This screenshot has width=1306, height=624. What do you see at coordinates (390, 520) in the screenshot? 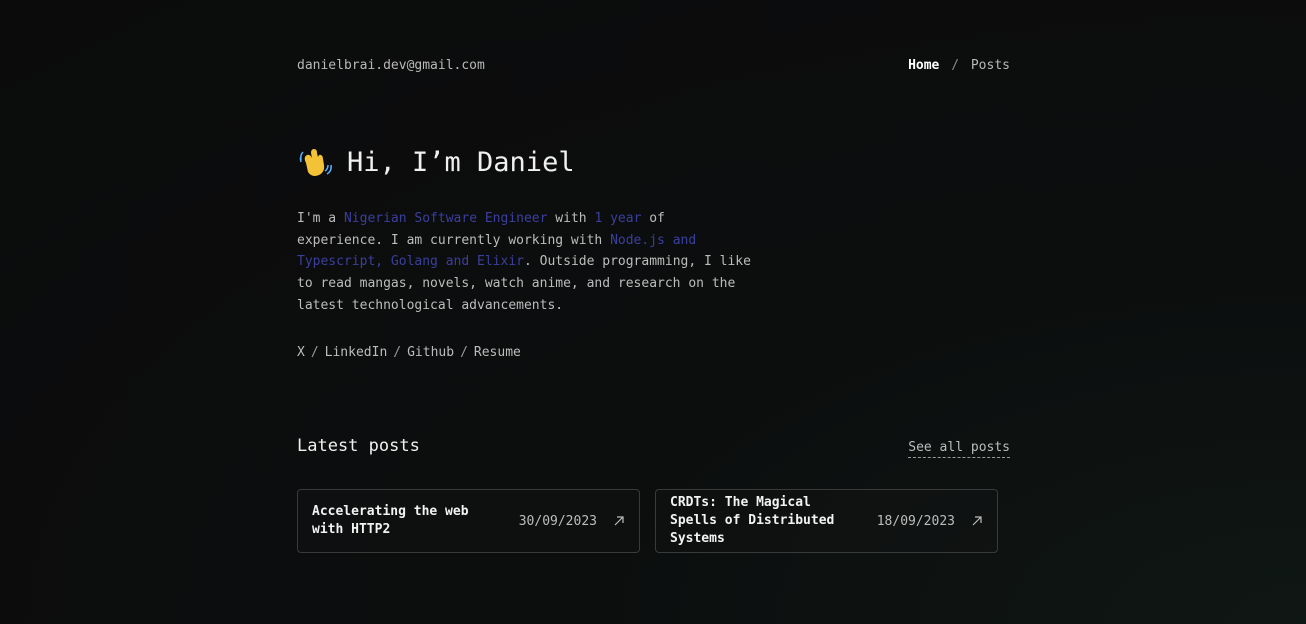
I see `post-title: Accelerating the web with HTTP2` at bounding box center [390, 520].